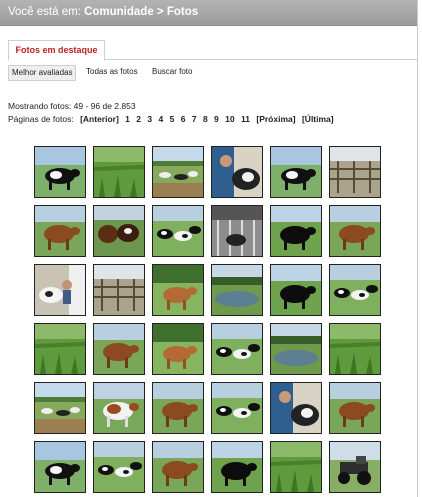  Describe the element at coordinates (245, 119) in the screenshot. I see `page-link: 11` at that location.